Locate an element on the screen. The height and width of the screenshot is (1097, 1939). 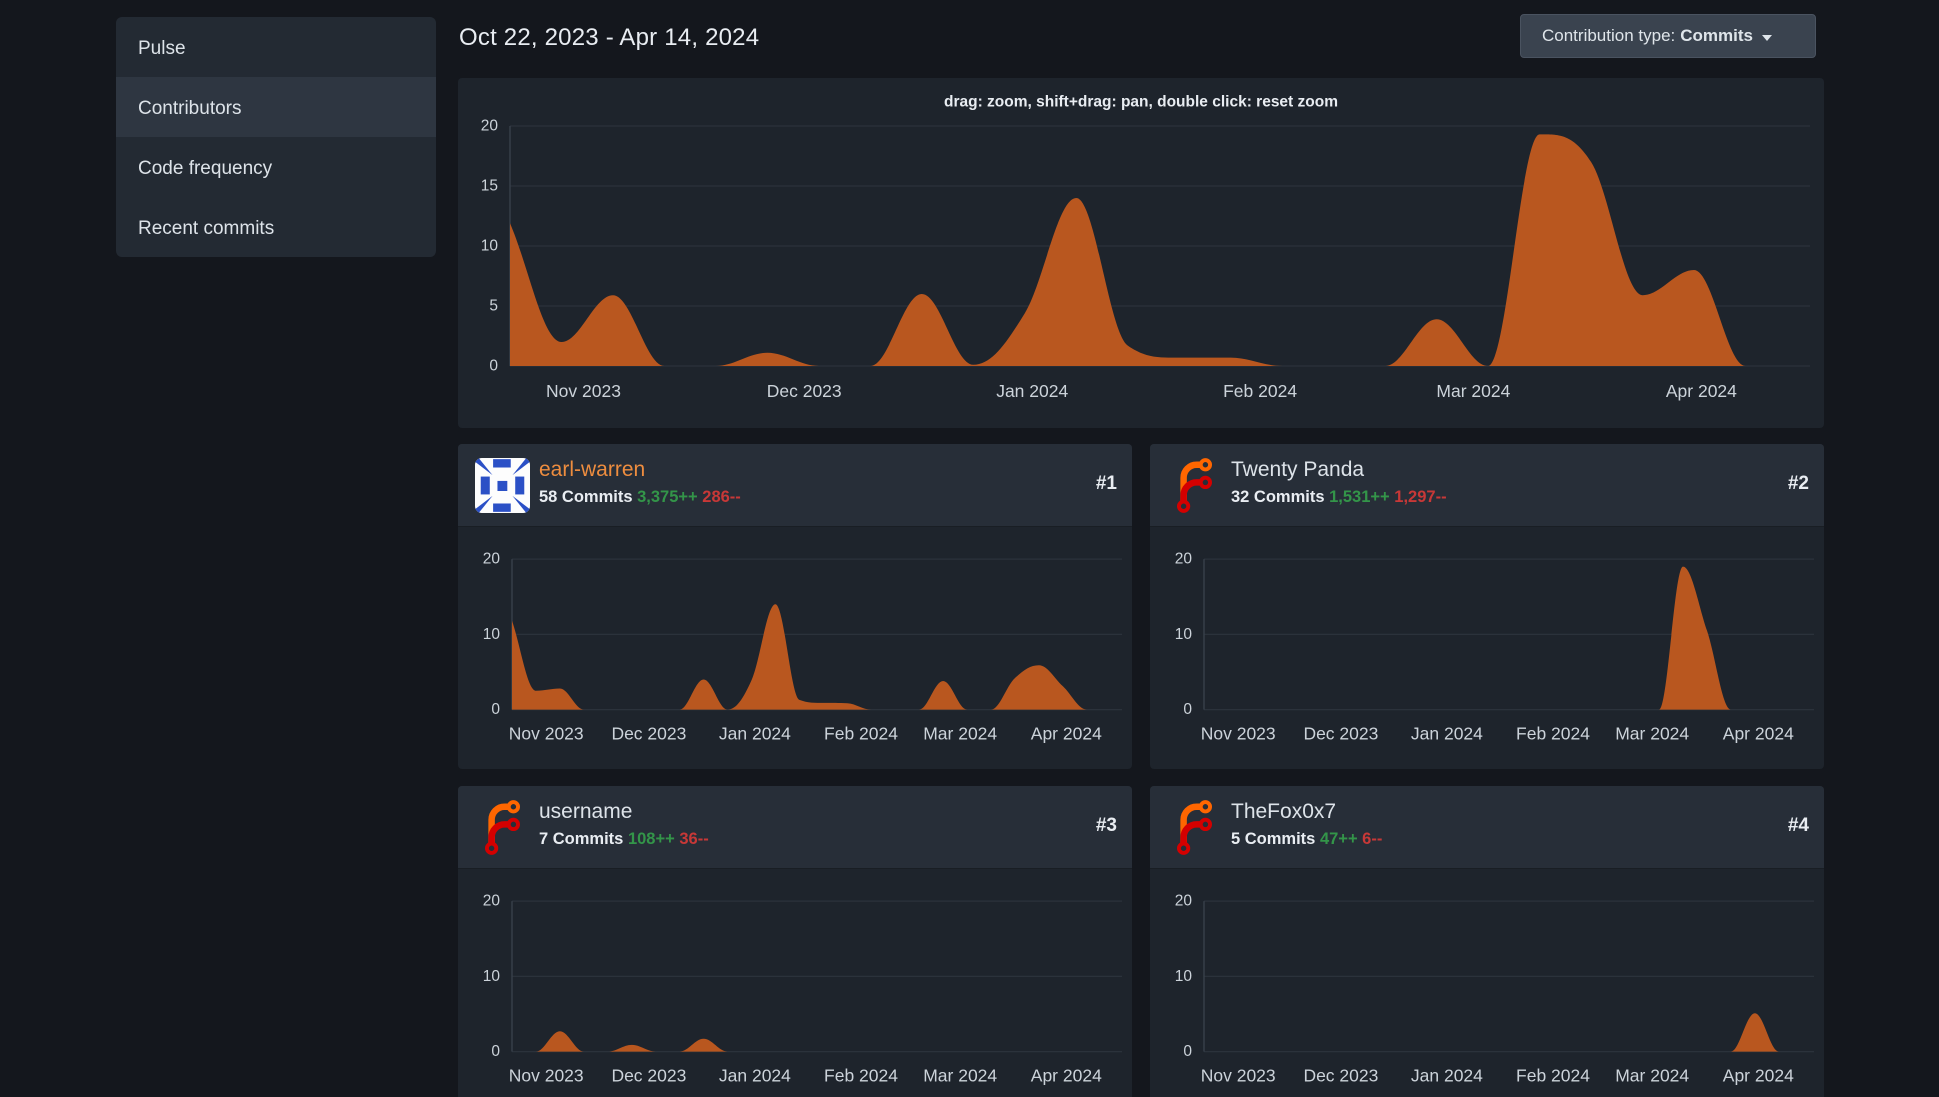
svg-text: 5 is located at coordinates (493, 306).